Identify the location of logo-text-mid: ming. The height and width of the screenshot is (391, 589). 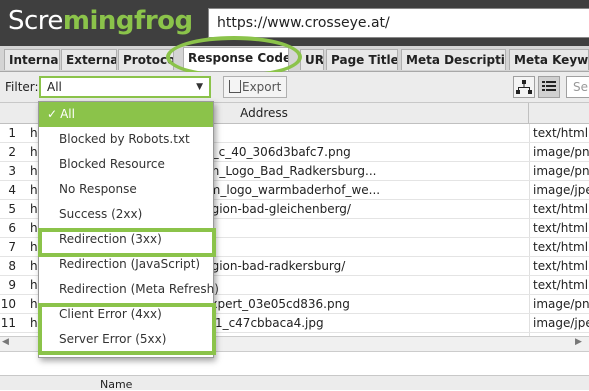
(98, 21).